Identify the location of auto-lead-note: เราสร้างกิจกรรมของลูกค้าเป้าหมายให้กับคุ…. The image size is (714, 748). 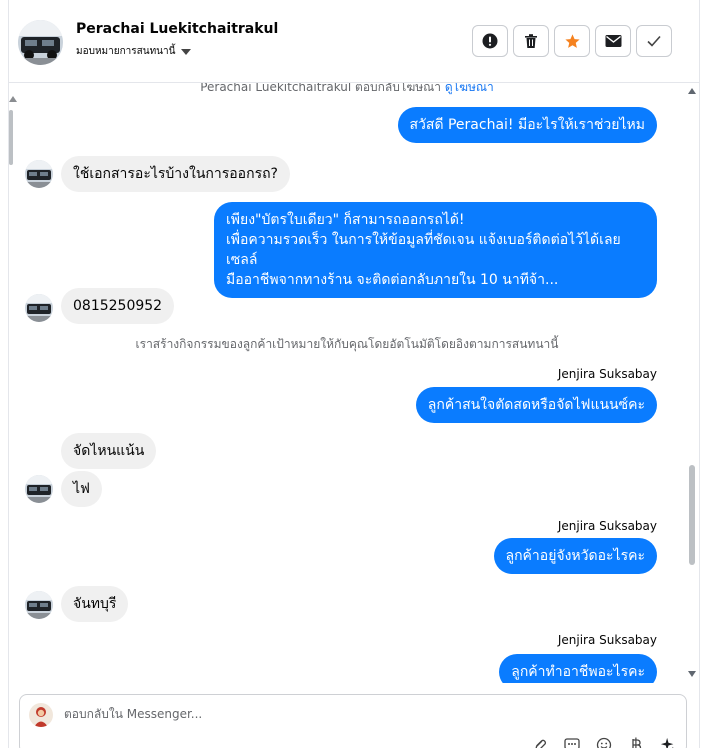
(347, 344).